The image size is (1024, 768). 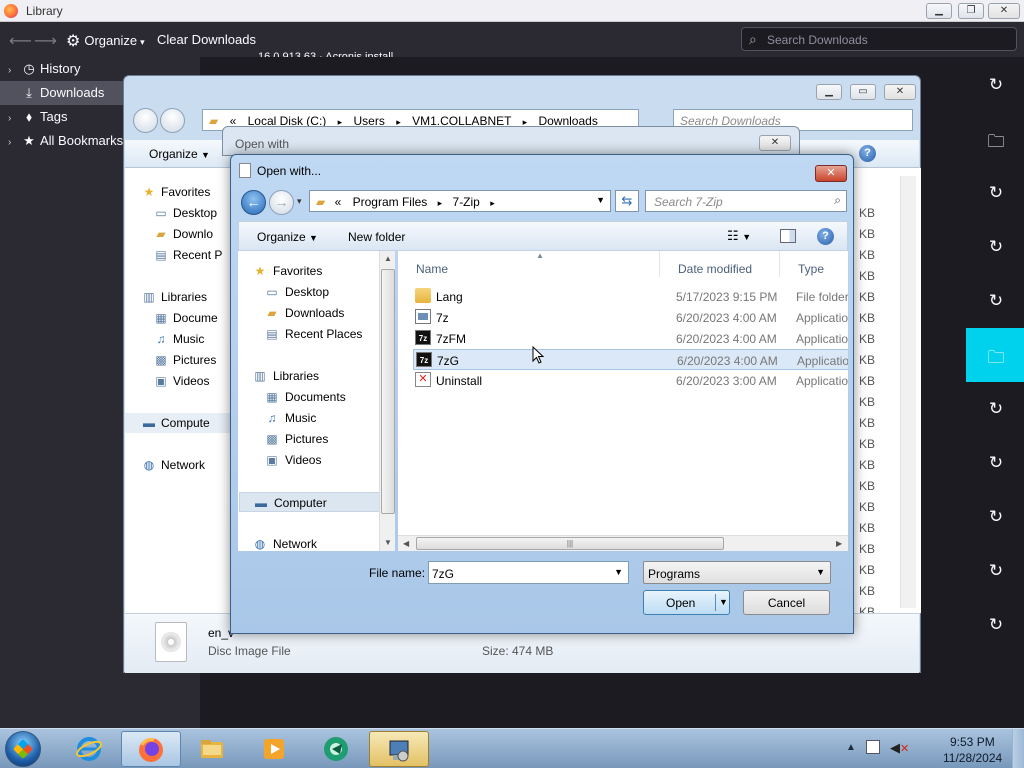 I want to click on scroll-down-arrow-icon: ▼, so click(x=388, y=542).